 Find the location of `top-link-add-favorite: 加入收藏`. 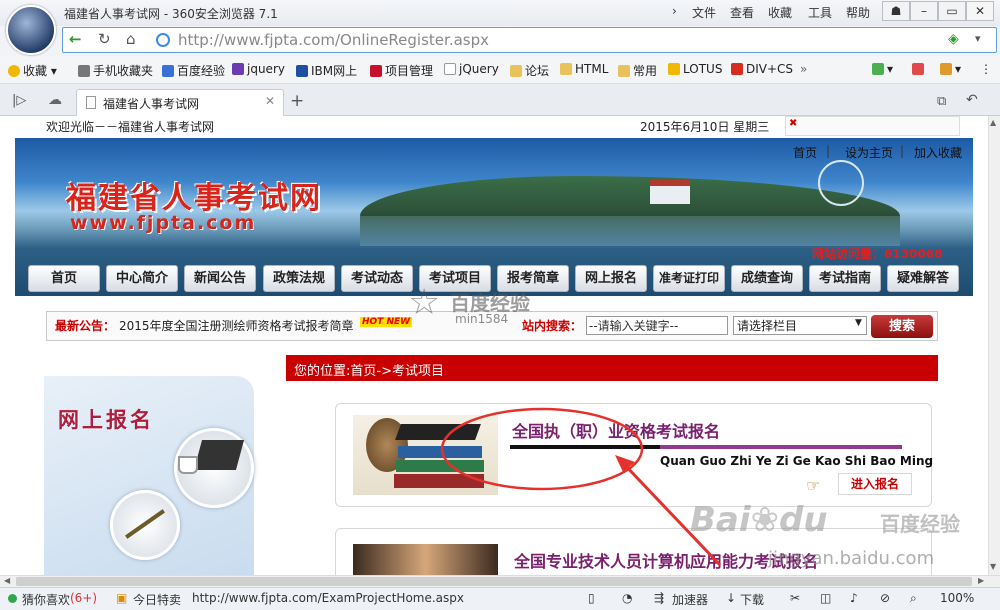

top-link-add-favorite: 加入收藏 is located at coordinates (938, 152).